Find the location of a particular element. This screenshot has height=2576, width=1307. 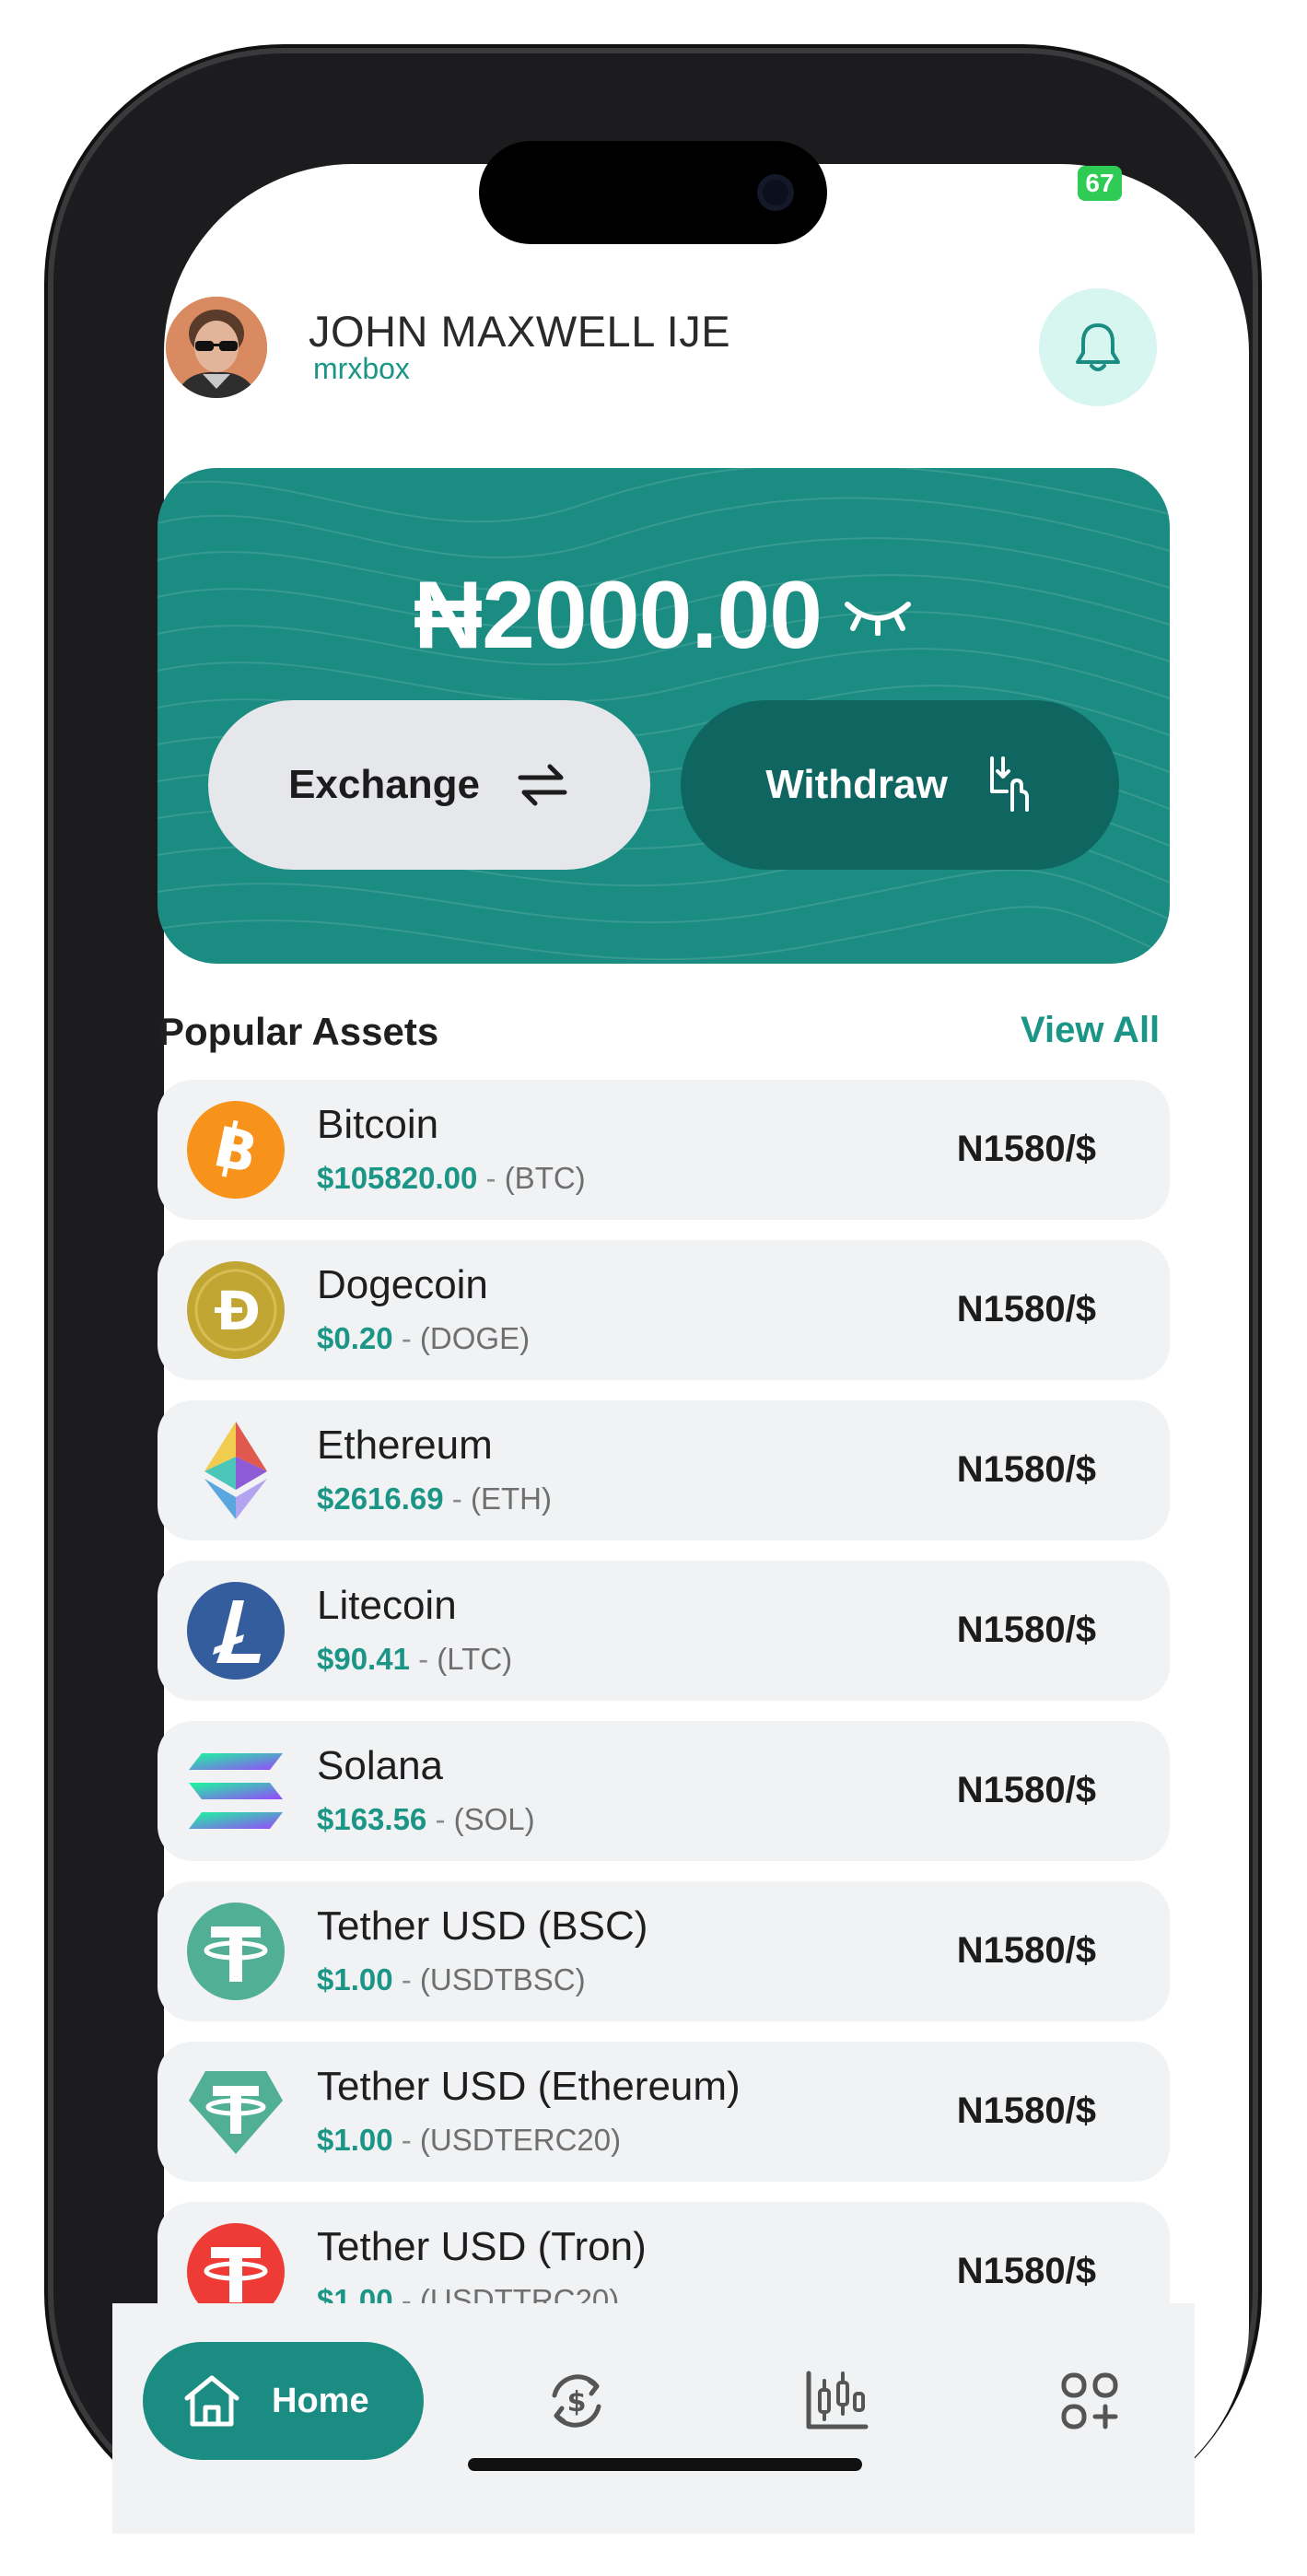

notifications-button is located at coordinates (1098, 347).